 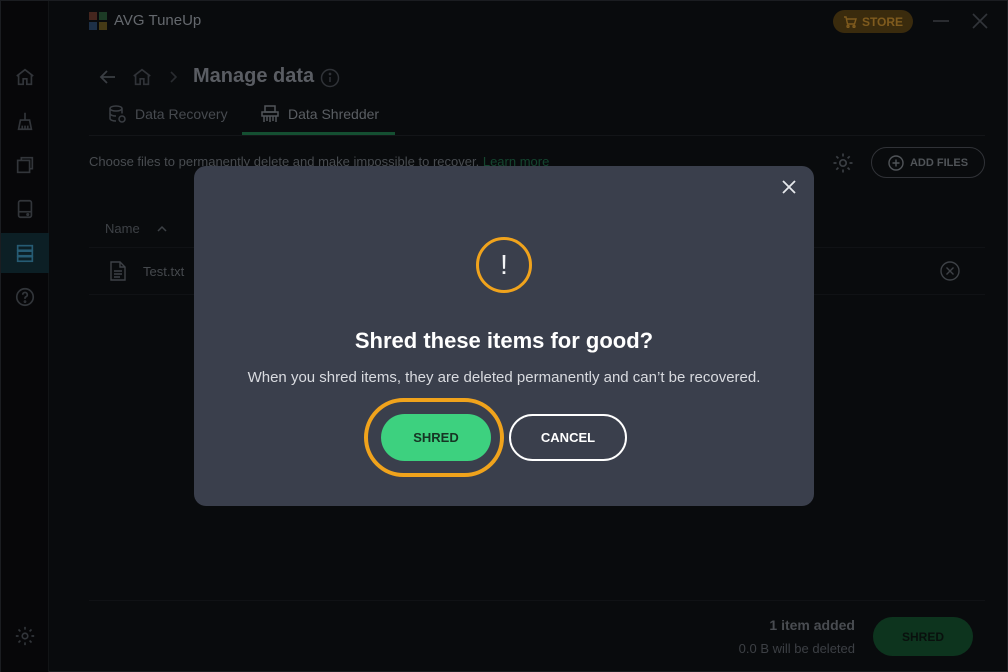 I want to click on dialog-title: Shred these items for good?, so click(x=504, y=340).